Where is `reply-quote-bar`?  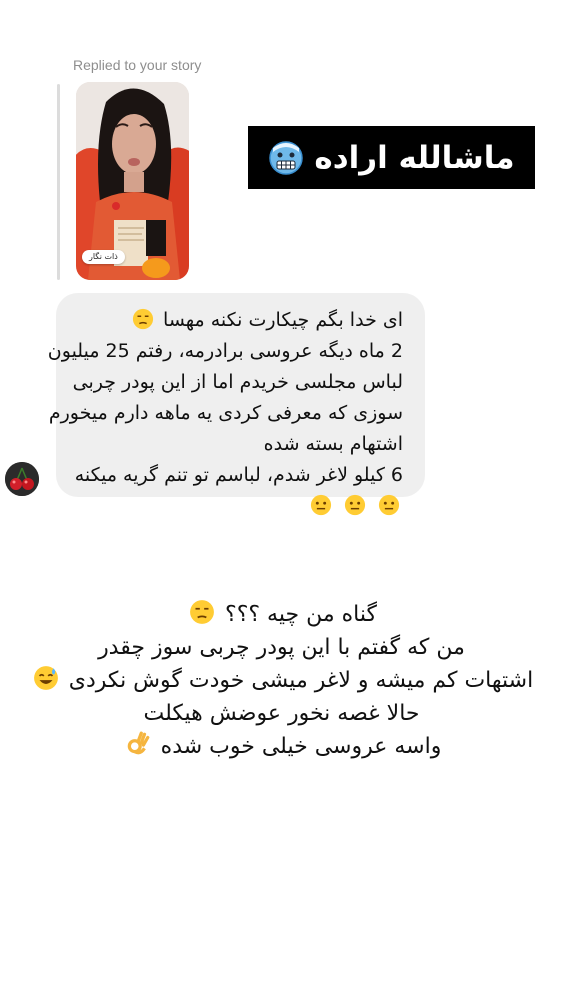
reply-quote-bar is located at coordinates (58, 182).